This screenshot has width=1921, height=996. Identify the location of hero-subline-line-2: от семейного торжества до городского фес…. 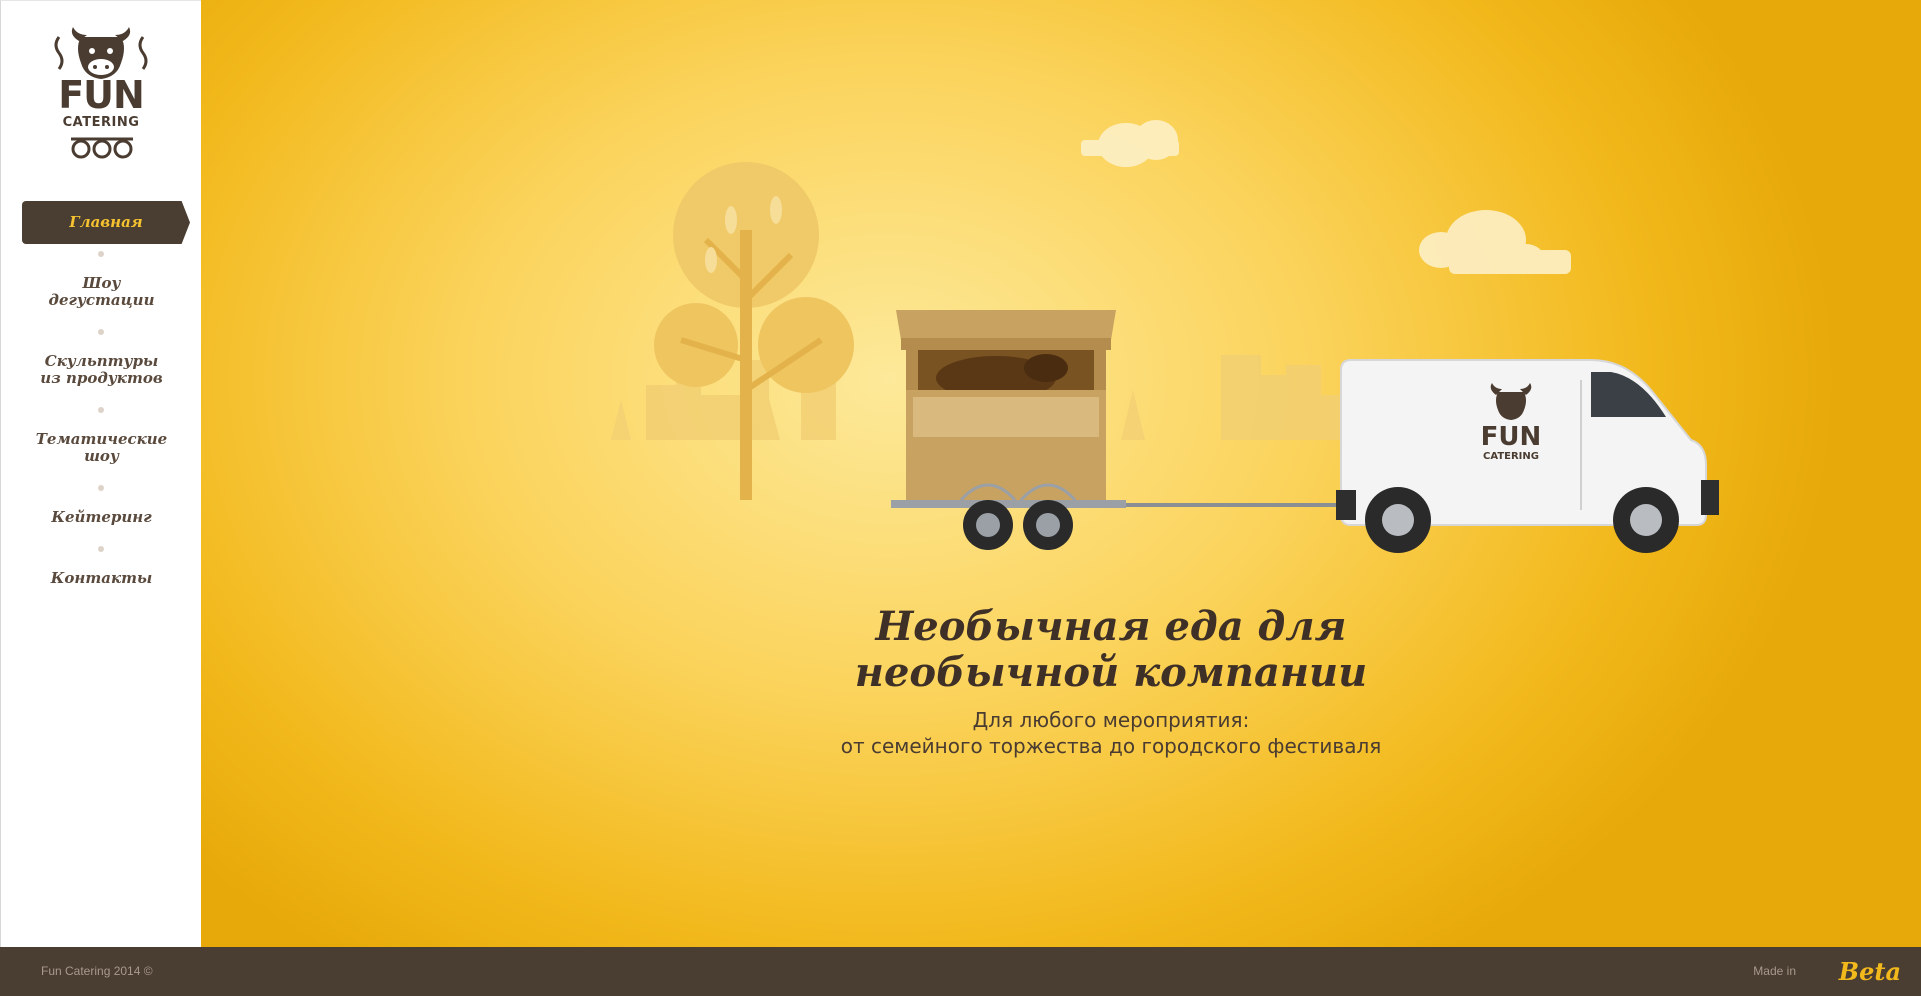
(1111, 746).